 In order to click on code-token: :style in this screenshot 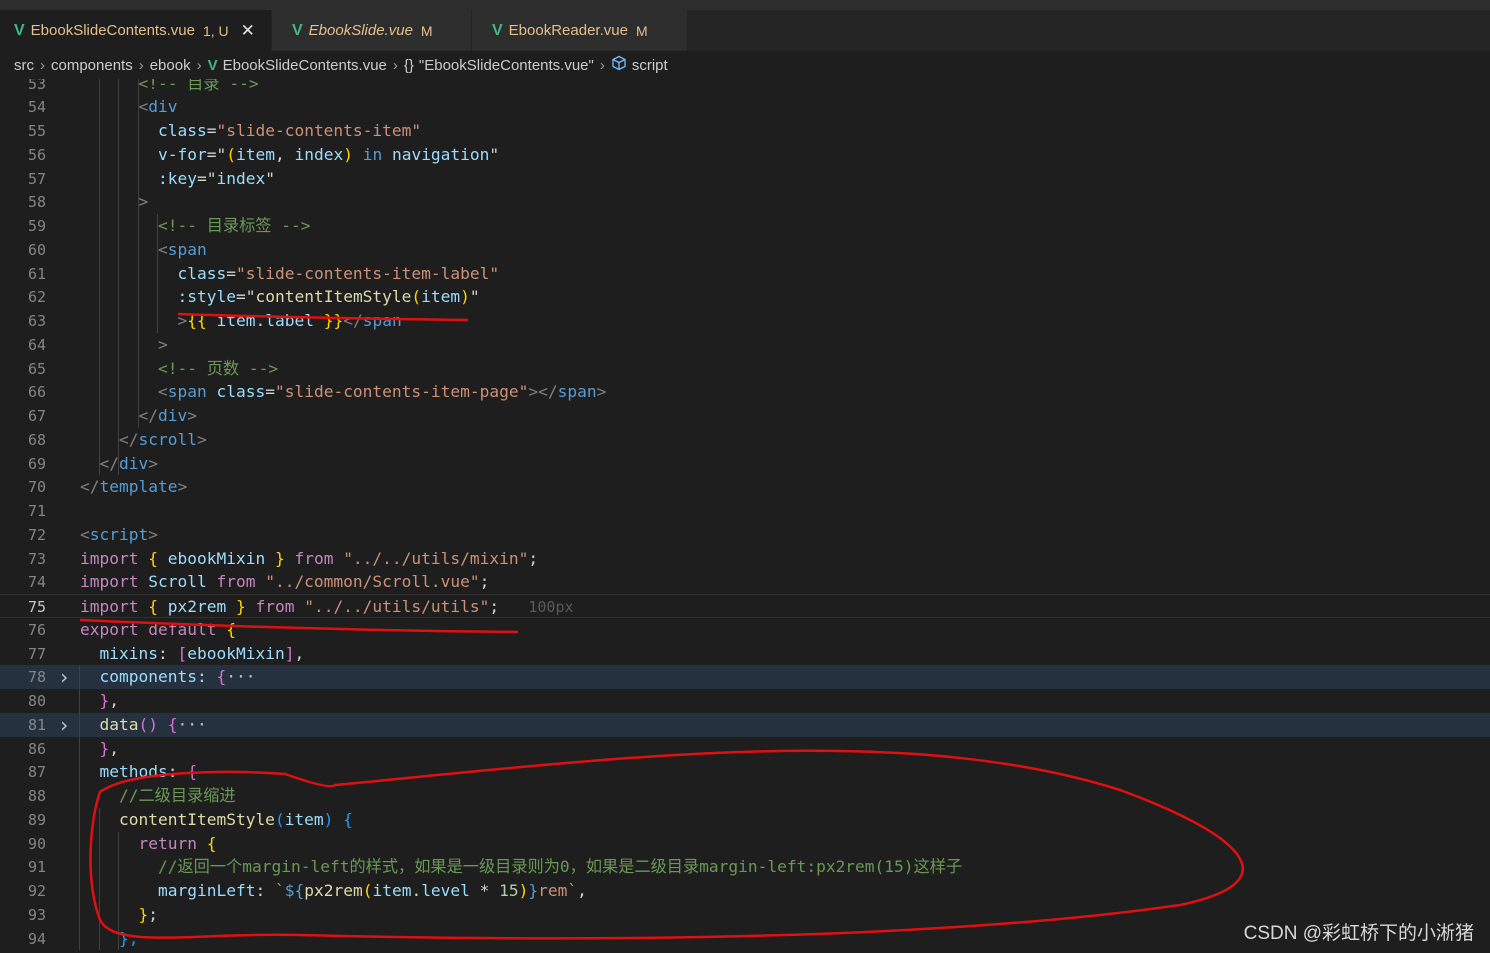, I will do `click(206, 297)`.